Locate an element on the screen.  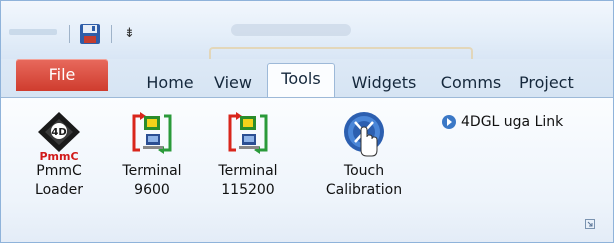
tab-project: Project is located at coordinates (566, 84).